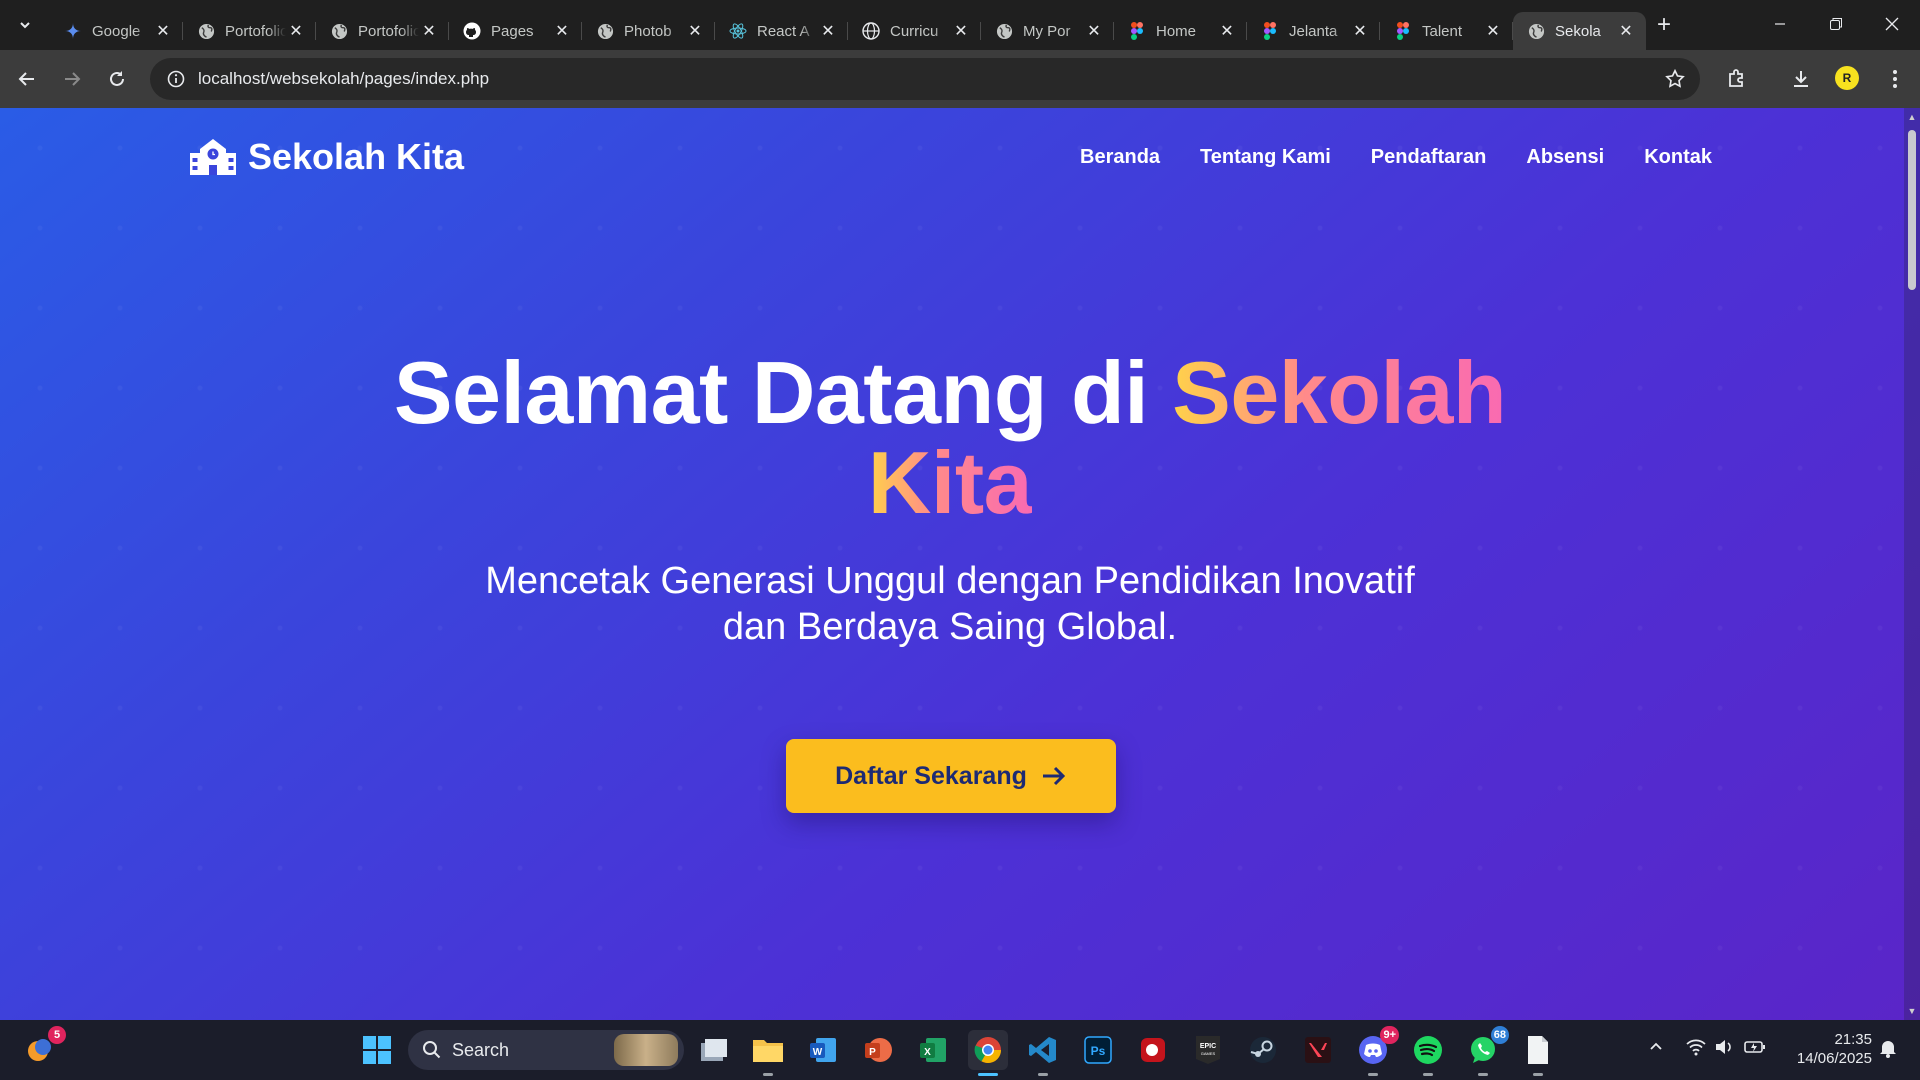 This screenshot has height=1080, width=1920. What do you see at coordinates (1429, 157) in the screenshot?
I see `nav-link-pendaftaran: Pendaftaran` at bounding box center [1429, 157].